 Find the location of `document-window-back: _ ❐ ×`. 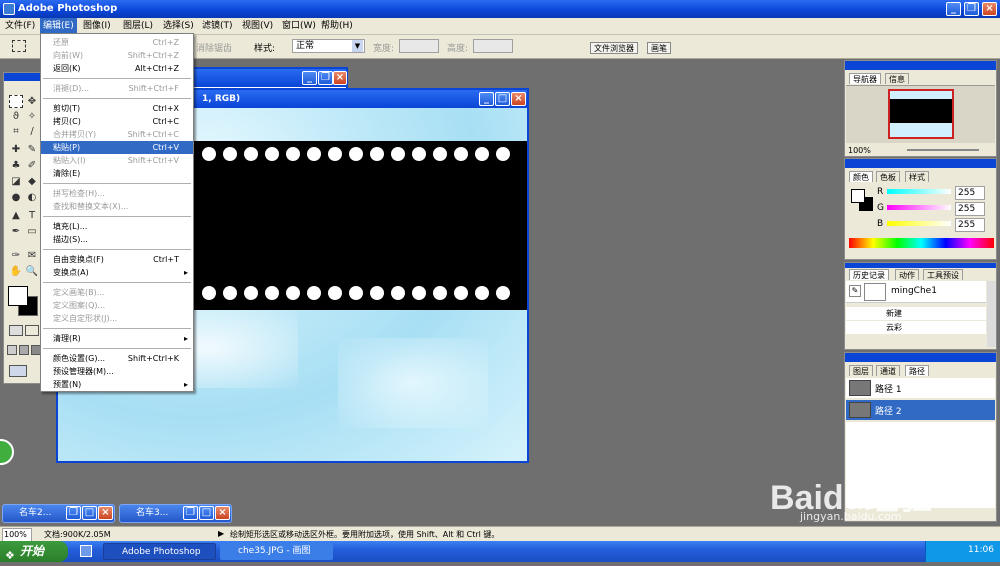

document-window-back: _ ❐ × is located at coordinates (267, 78).